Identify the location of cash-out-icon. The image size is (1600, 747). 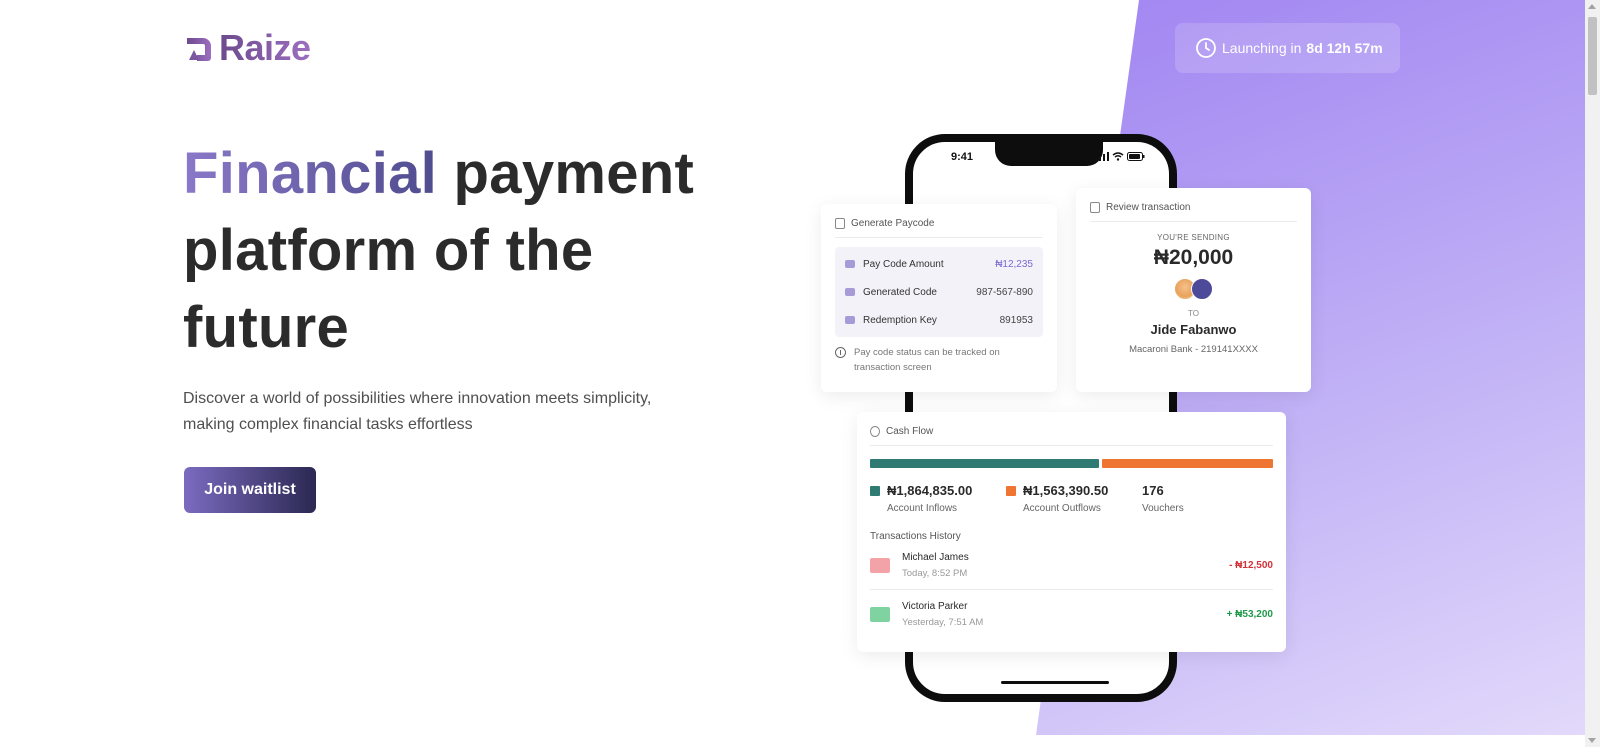
(880, 565).